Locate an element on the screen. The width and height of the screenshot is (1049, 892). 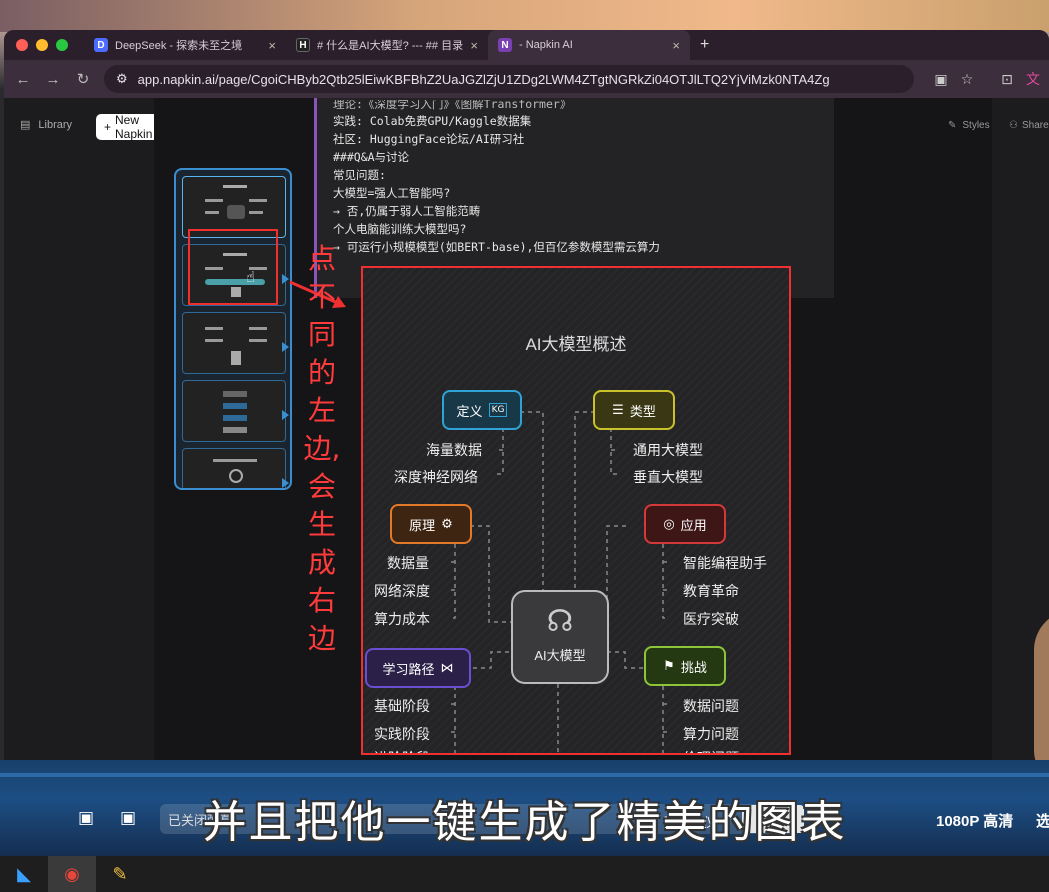
doc-line: → 可运行小规模模型(如BERT-base),但百亿参数模型需云算力 is located at coordinates (496, 247).